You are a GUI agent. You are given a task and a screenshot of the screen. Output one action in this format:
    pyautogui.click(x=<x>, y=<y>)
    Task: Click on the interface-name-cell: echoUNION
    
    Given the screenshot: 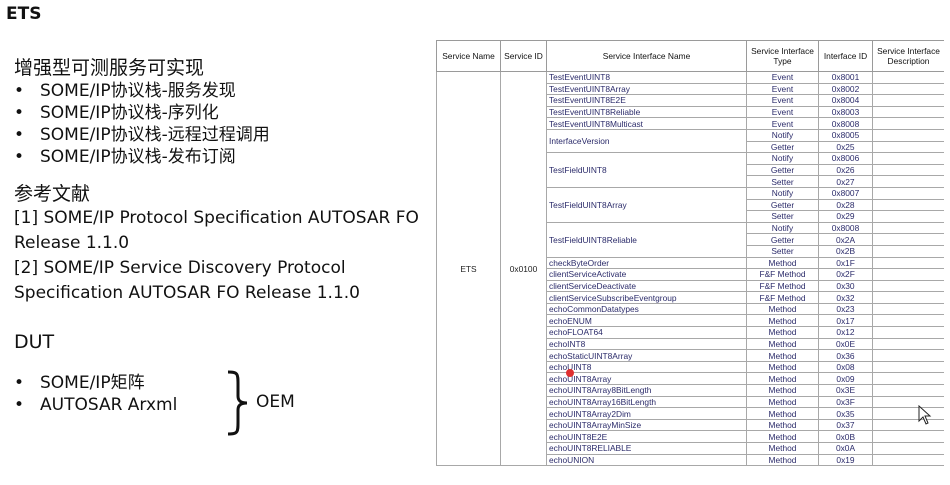 What is the action you would take?
    pyautogui.click(x=646, y=460)
    